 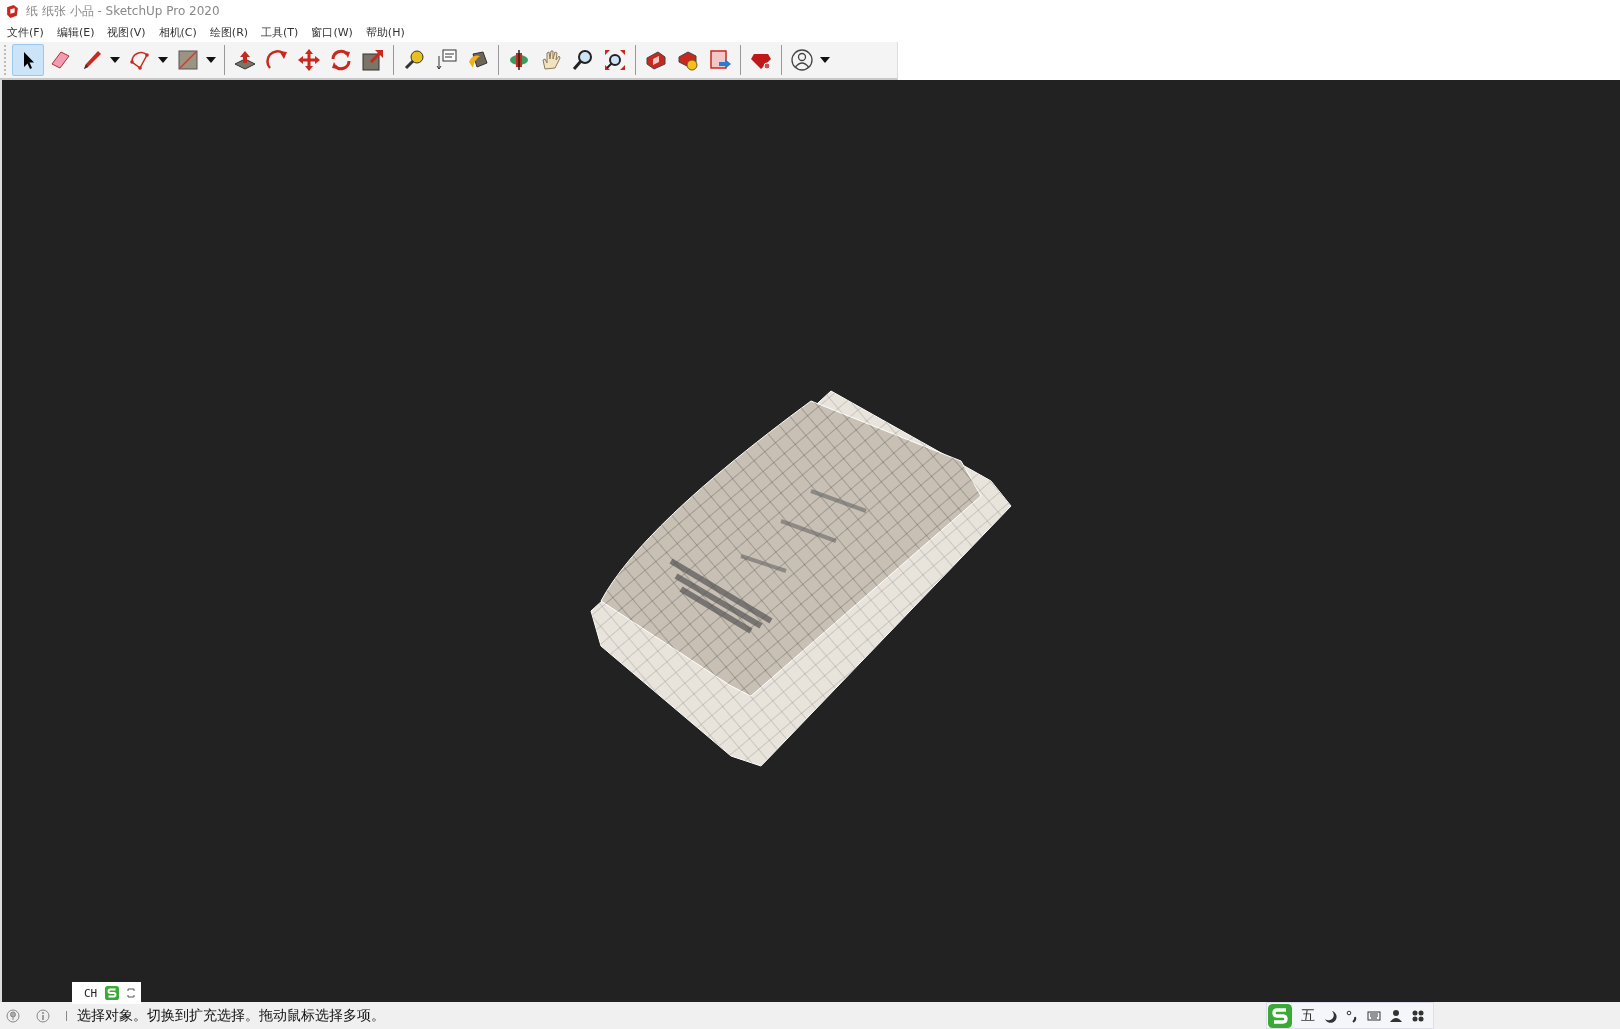 What do you see at coordinates (25, 32) in the screenshot?
I see `menu-item: 文件(F)` at bounding box center [25, 32].